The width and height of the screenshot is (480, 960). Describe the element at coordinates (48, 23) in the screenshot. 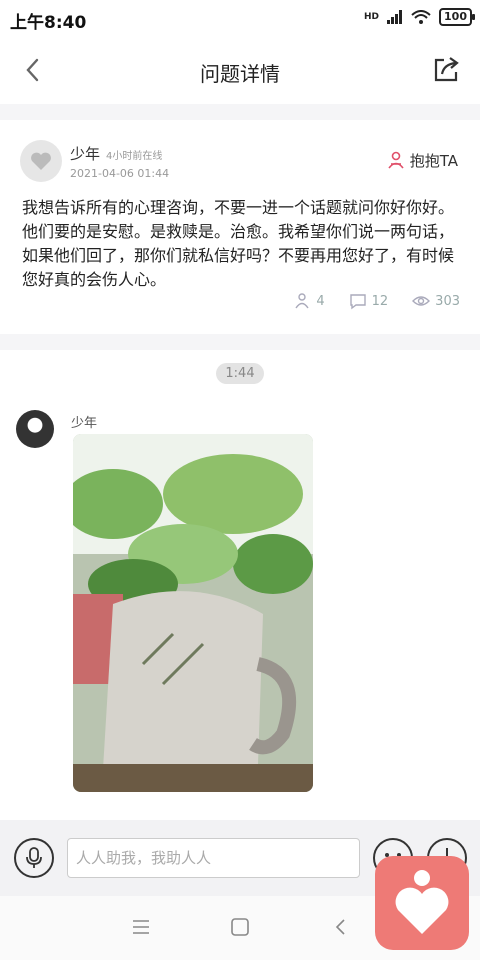

I see `status-time: 上午8:40` at that location.